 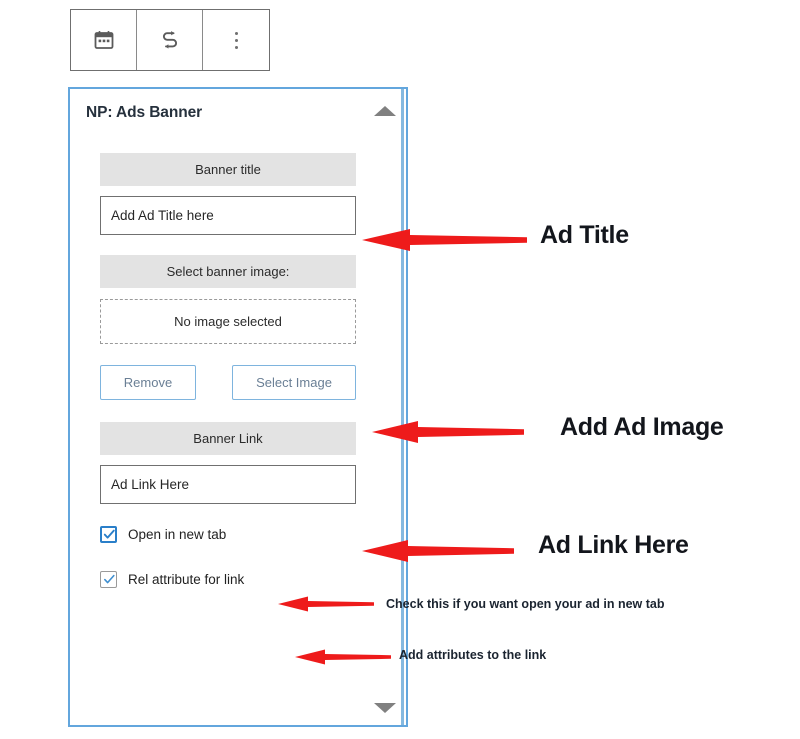 What do you see at coordinates (473, 655) in the screenshot?
I see `annotation-rel-hint: Add attributes to the link` at bounding box center [473, 655].